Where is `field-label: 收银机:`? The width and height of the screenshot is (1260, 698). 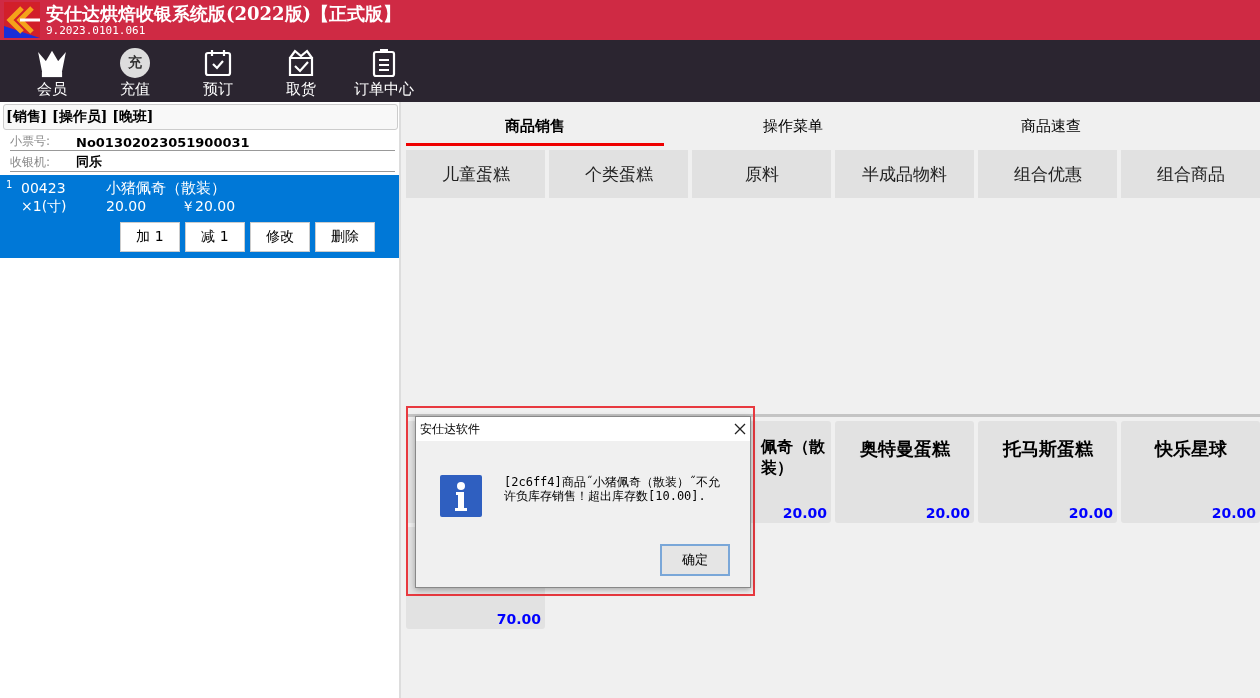
field-label: 收银机: is located at coordinates (31, 162).